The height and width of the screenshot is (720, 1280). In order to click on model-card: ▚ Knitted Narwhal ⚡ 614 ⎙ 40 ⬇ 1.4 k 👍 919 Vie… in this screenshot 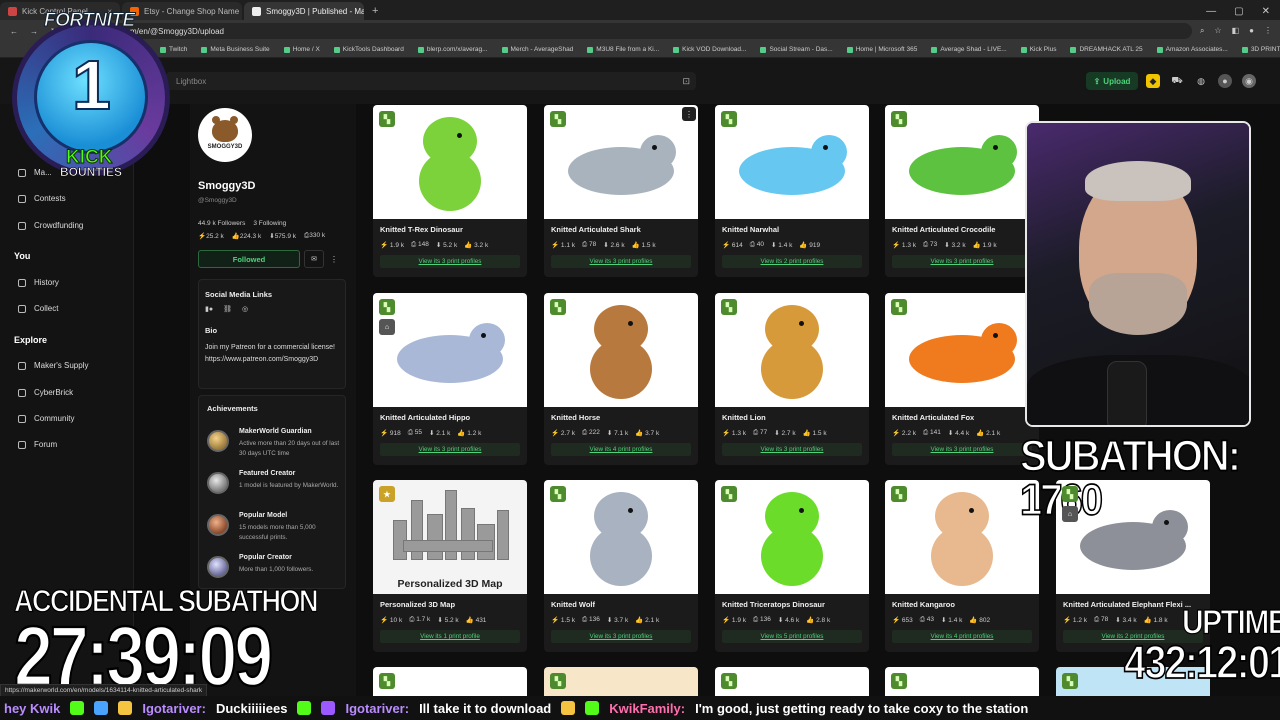, I will do `click(792, 191)`.